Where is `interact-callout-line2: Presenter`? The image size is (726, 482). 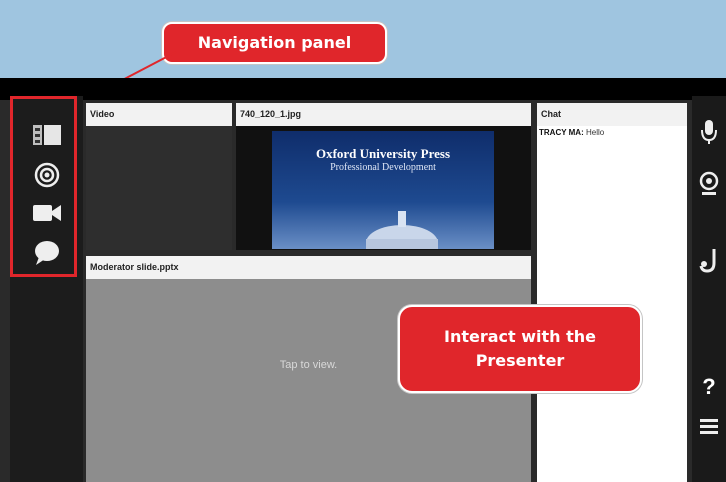 interact-callout-line2: Presenter is located at coordinates (520, 360).